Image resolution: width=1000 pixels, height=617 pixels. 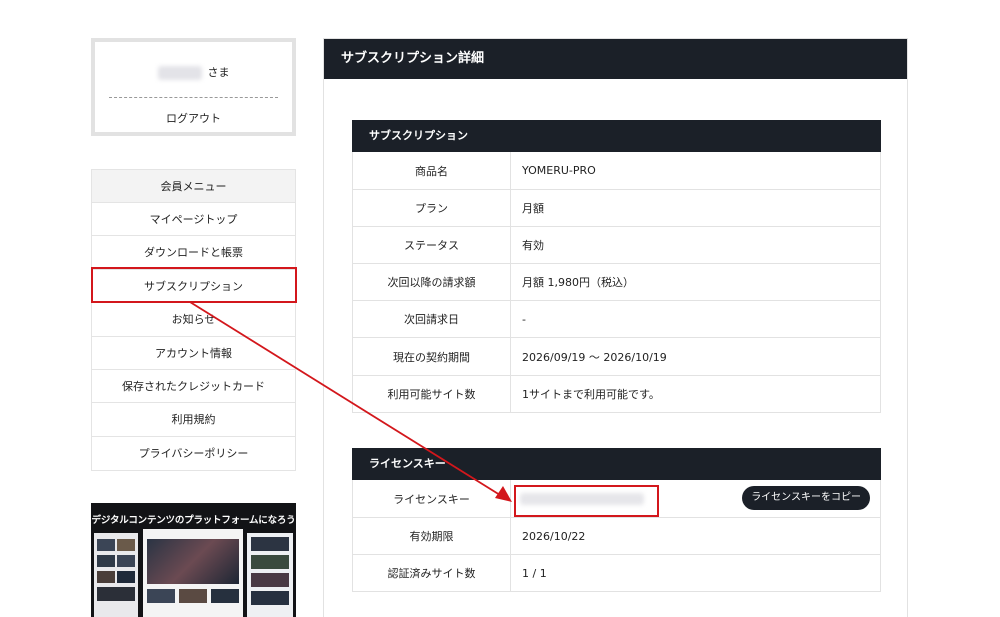 What do you see at coordinates (806, 498) in the screenshot?
I see `copy-license-key-button: ライセンスキーをコピー` at bounding box center [806, 498].